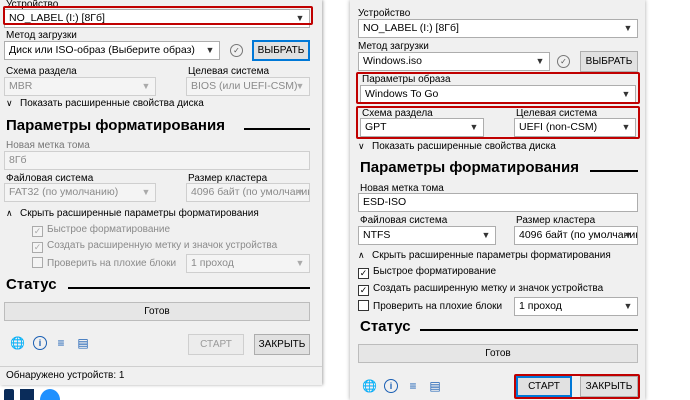 The width and height of the screenshot is (690, 400). What do you see at coordinates (411, 28) in the screenshot?
I see `device-value: NO_LABEL (I:) [8Гб]` at bounding box center [411, 28].